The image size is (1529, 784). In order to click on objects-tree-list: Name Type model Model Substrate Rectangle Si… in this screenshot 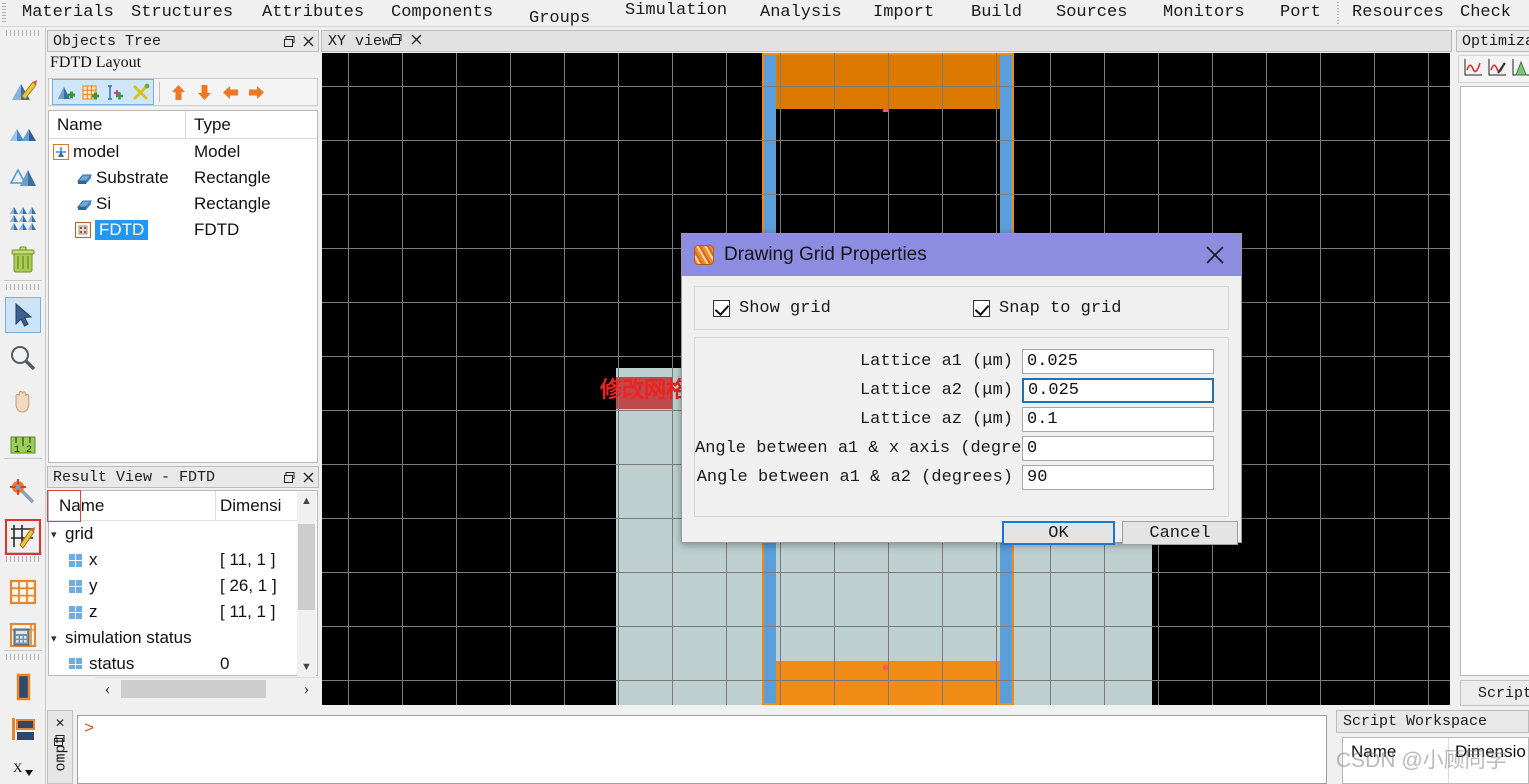, I will do `click(183, 286)`.